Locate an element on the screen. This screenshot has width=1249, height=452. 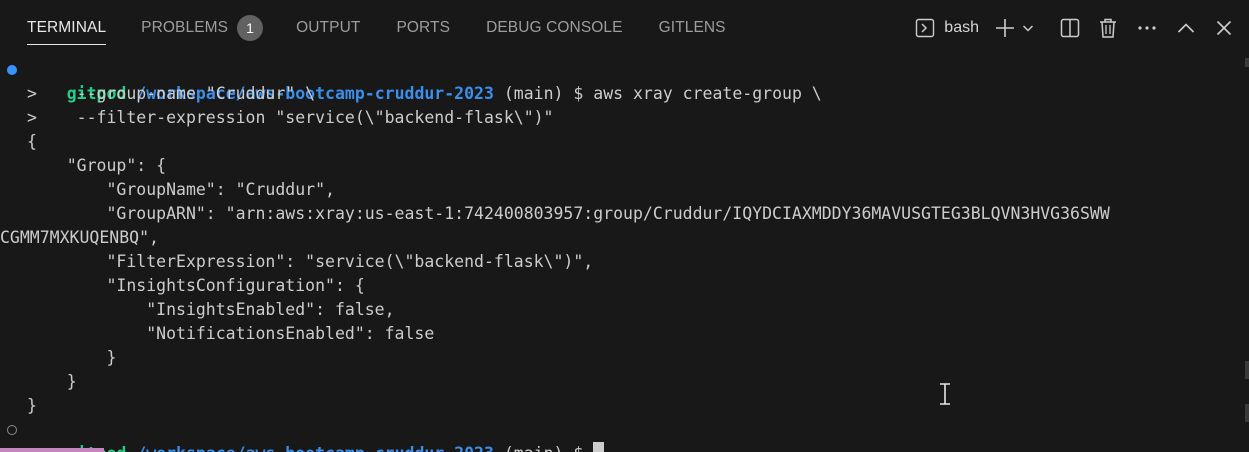
command-pending-decoration is located at coordinates (12, 430).